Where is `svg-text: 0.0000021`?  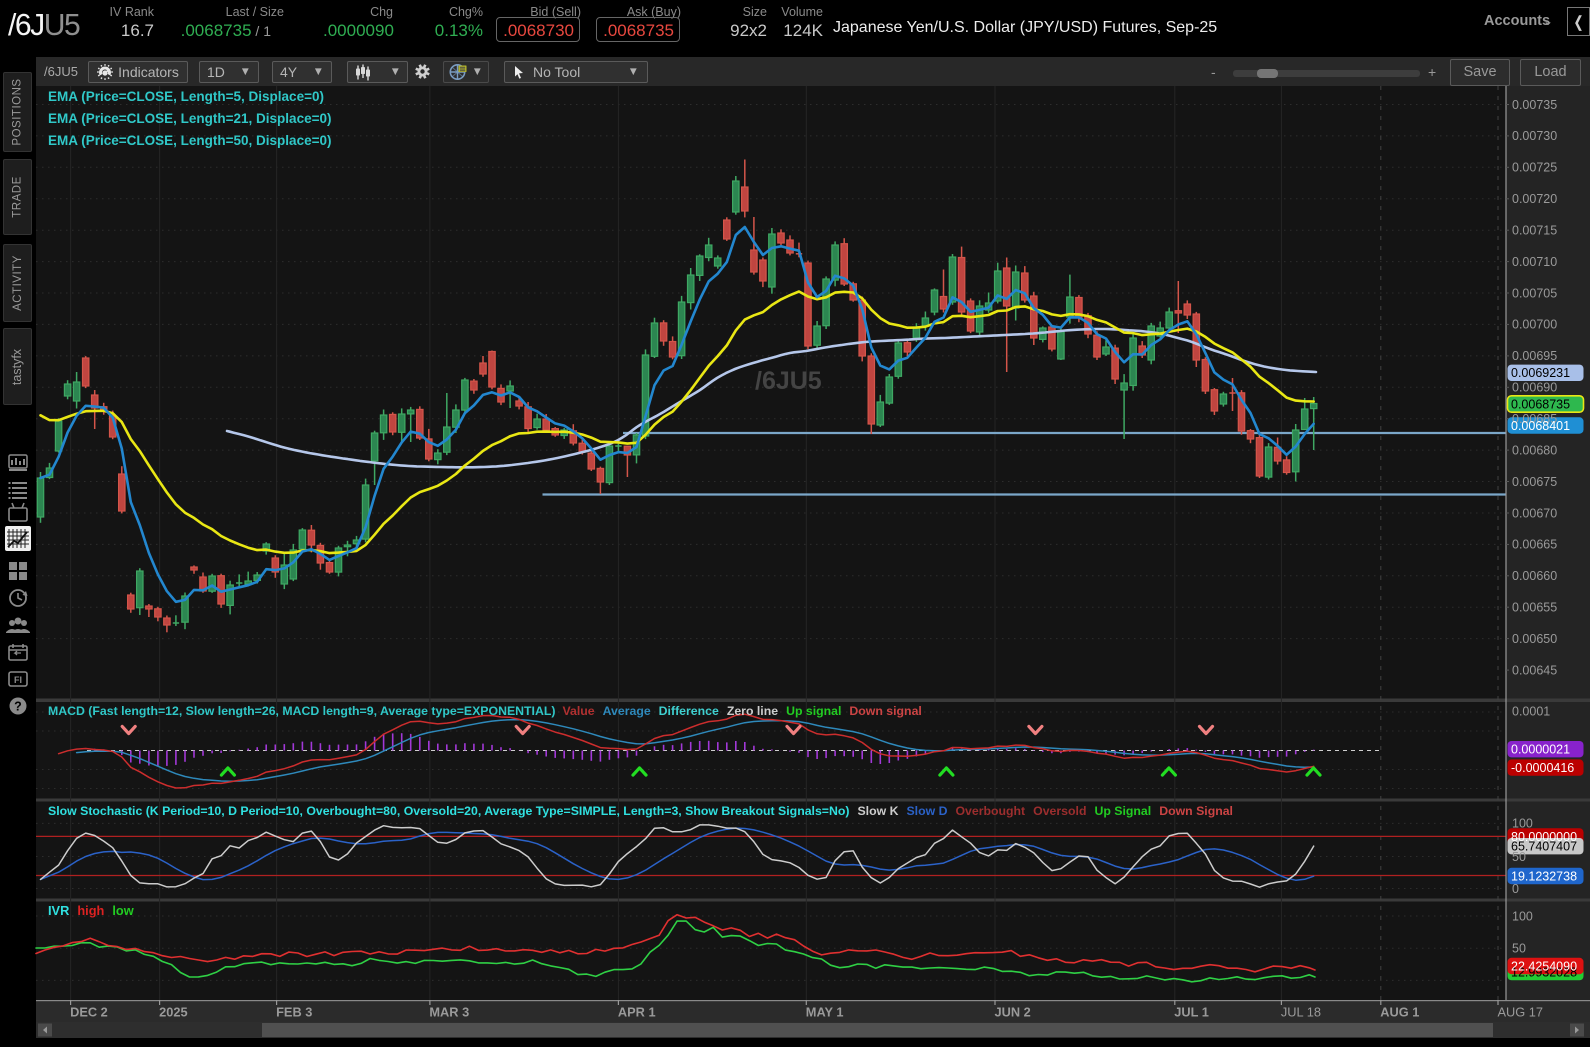 svg-text: 0.0000021 is located at coordinates (1540, 750).